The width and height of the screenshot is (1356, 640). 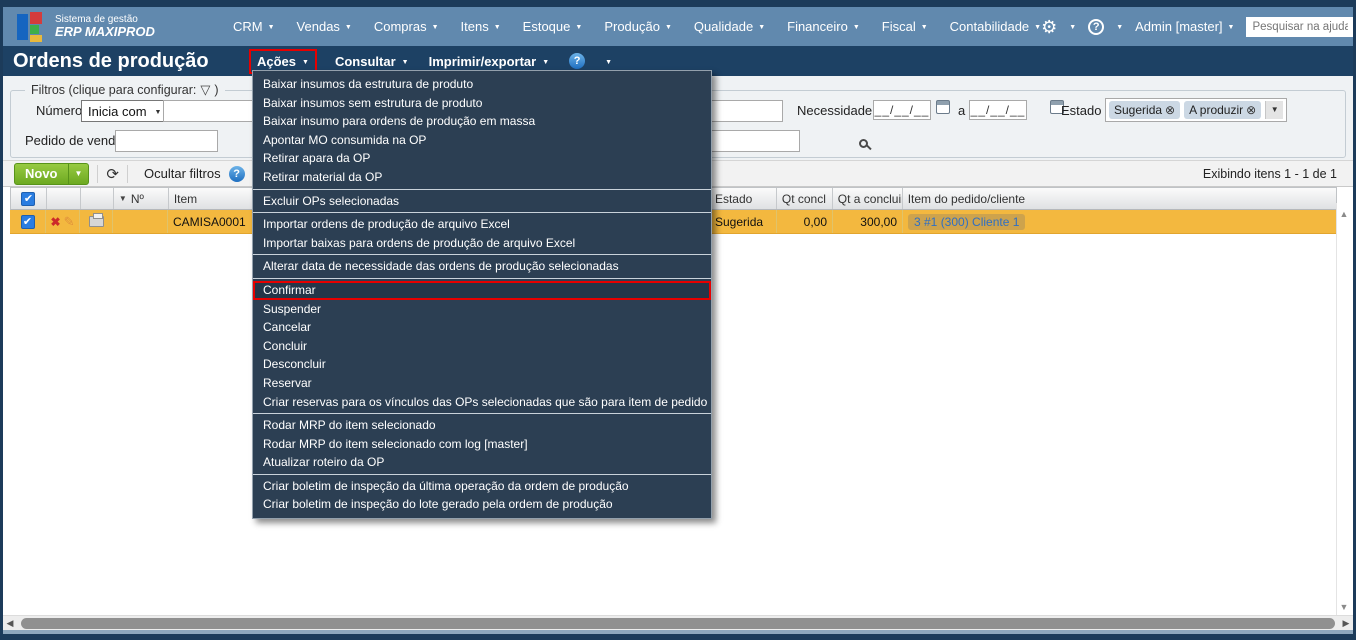 What do you see at coordinates (125, 90) in the screenshot?
I see `filters-legend: Filtros (clique para configurar: ▽ )` at bounding box center [125, 90].